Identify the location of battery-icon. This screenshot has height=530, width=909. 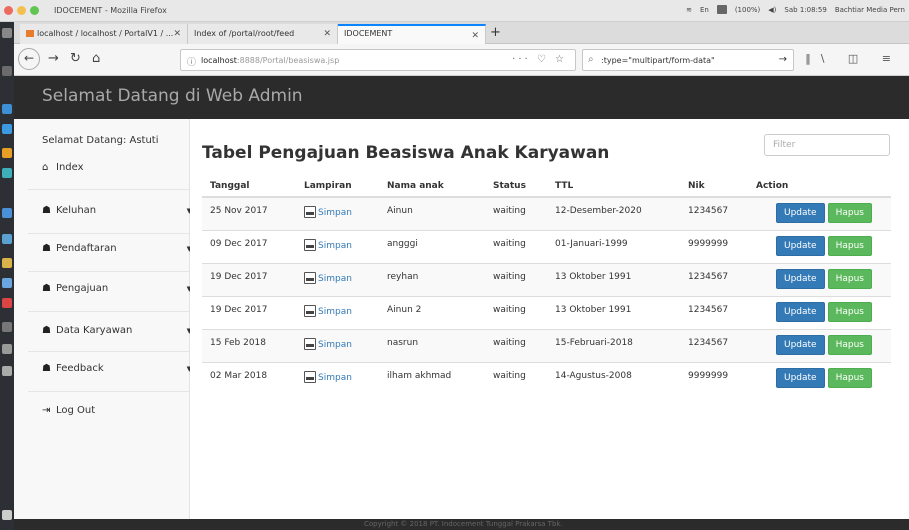
(721, 9).